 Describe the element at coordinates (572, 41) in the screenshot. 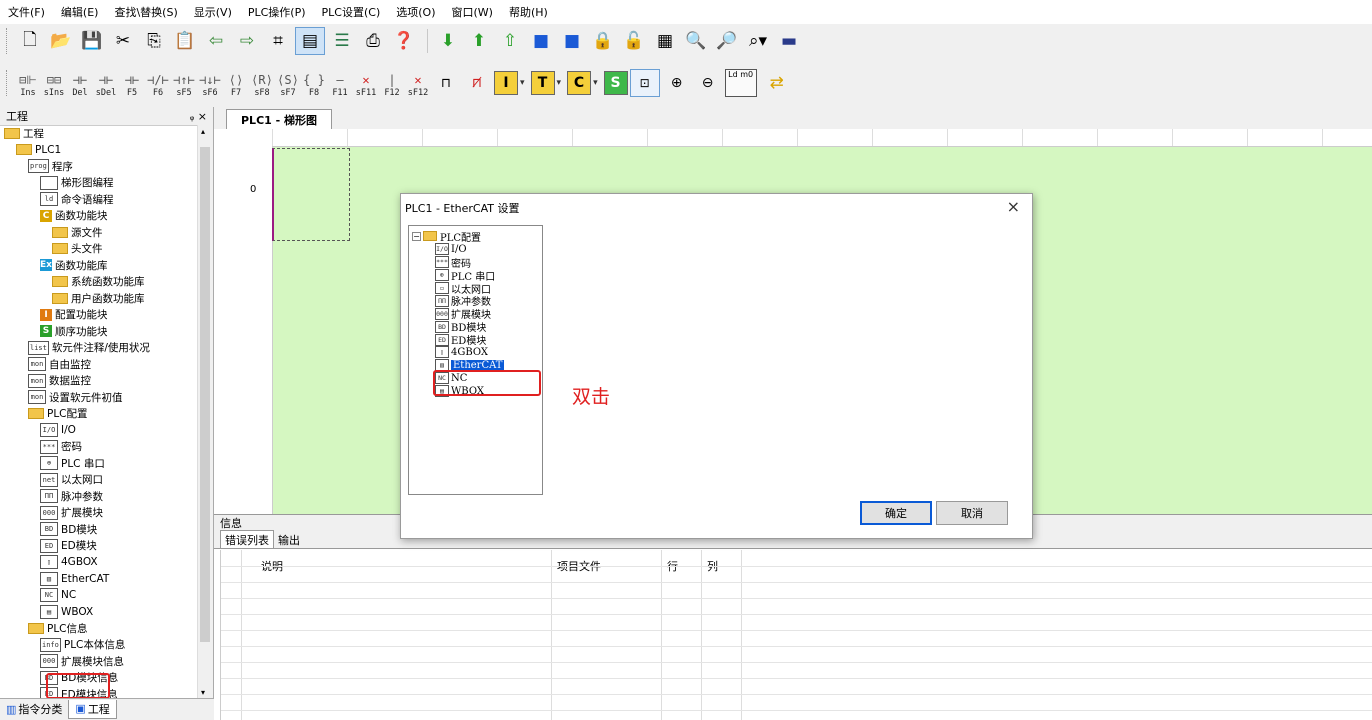

I see `stop-icon: ■` at that location.